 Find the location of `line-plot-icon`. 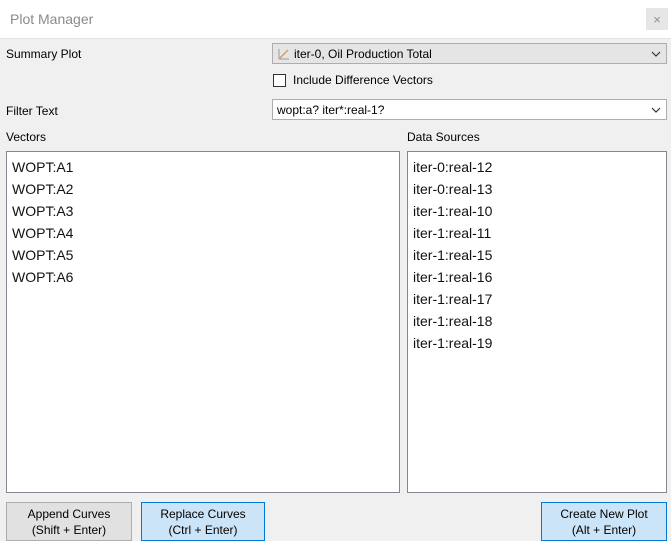

line-plot-icon is located at coordinates (283, 53).